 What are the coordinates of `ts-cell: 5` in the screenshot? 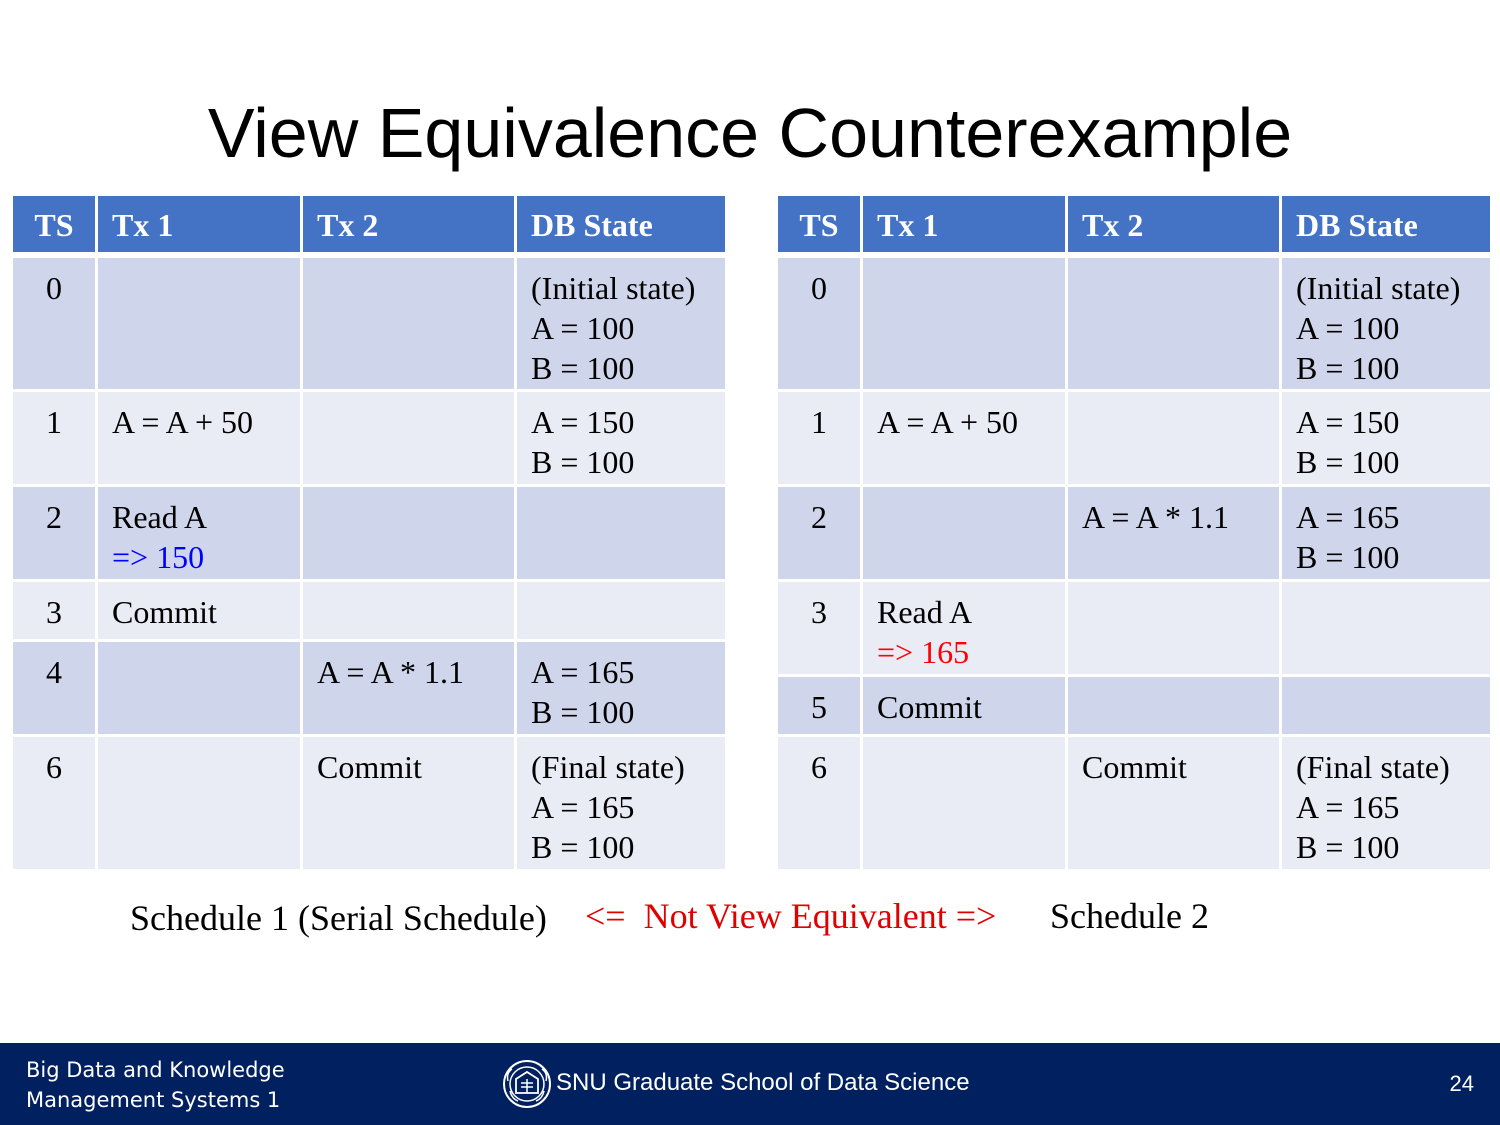 It's located at (819, 705).